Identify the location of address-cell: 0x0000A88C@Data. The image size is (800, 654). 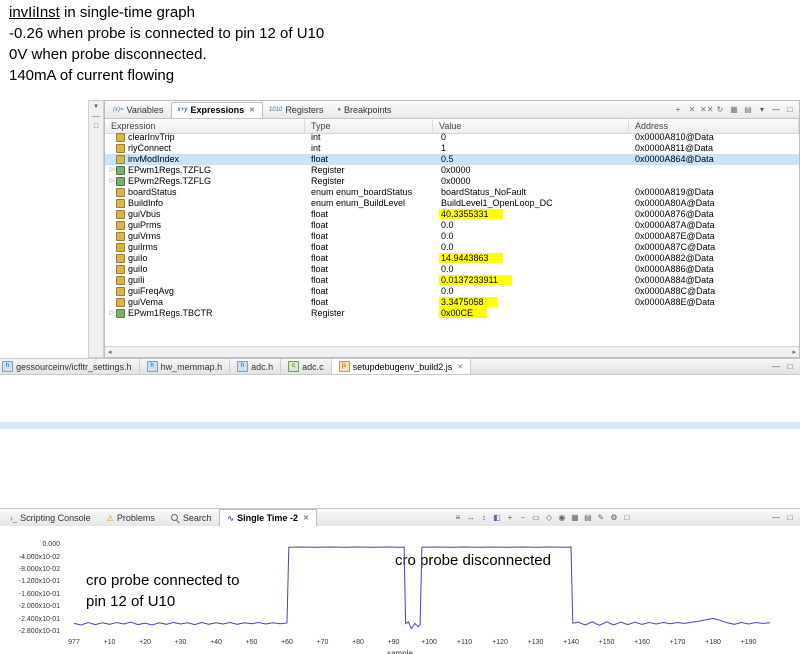
(675, 291).